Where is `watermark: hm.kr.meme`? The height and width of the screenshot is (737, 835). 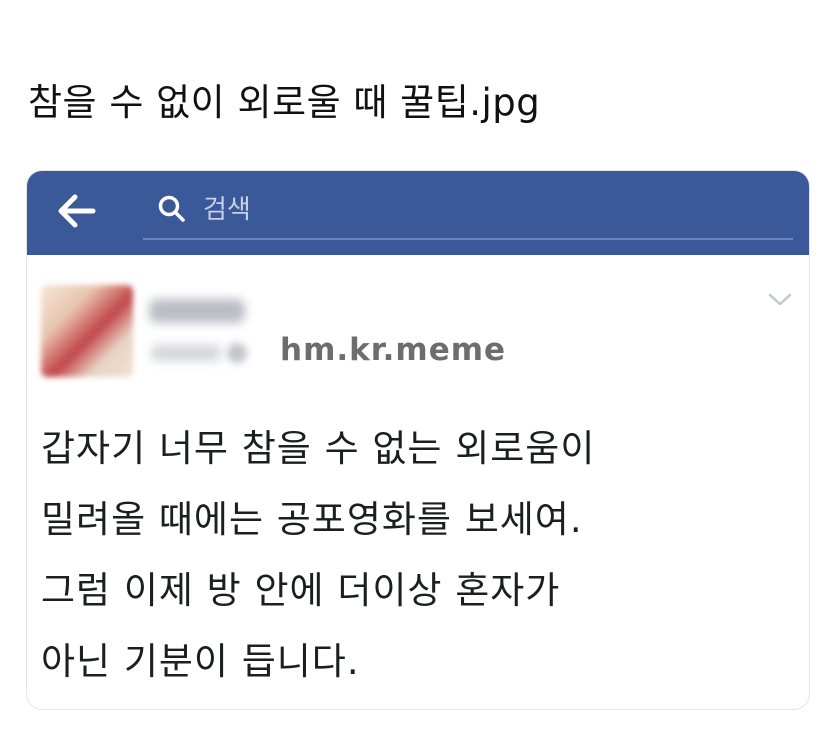 watermark: hm.kr.meme is located at coordinates (393, 350).